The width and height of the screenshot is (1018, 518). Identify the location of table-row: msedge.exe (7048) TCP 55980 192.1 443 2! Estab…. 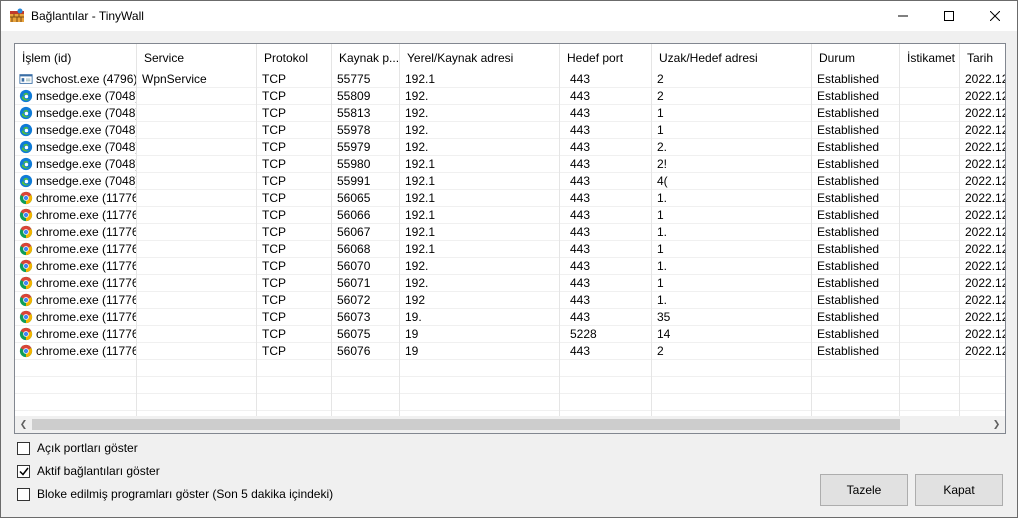
(510, 164).